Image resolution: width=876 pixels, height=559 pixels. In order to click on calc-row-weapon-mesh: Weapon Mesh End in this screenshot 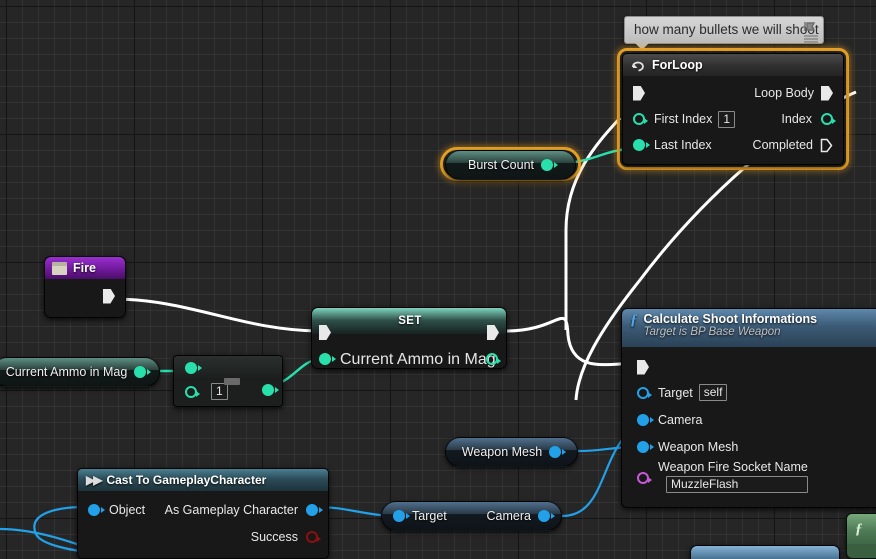, I will do `click(749, 446)`.